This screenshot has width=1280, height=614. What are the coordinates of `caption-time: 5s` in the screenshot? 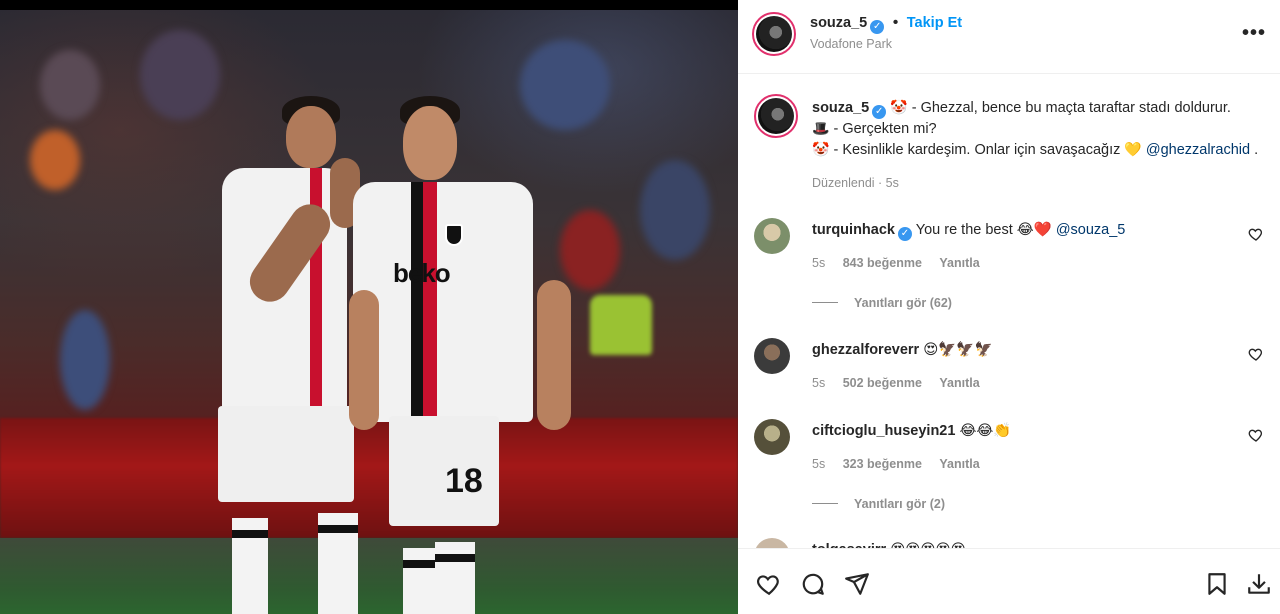 It's located at (892, 183).